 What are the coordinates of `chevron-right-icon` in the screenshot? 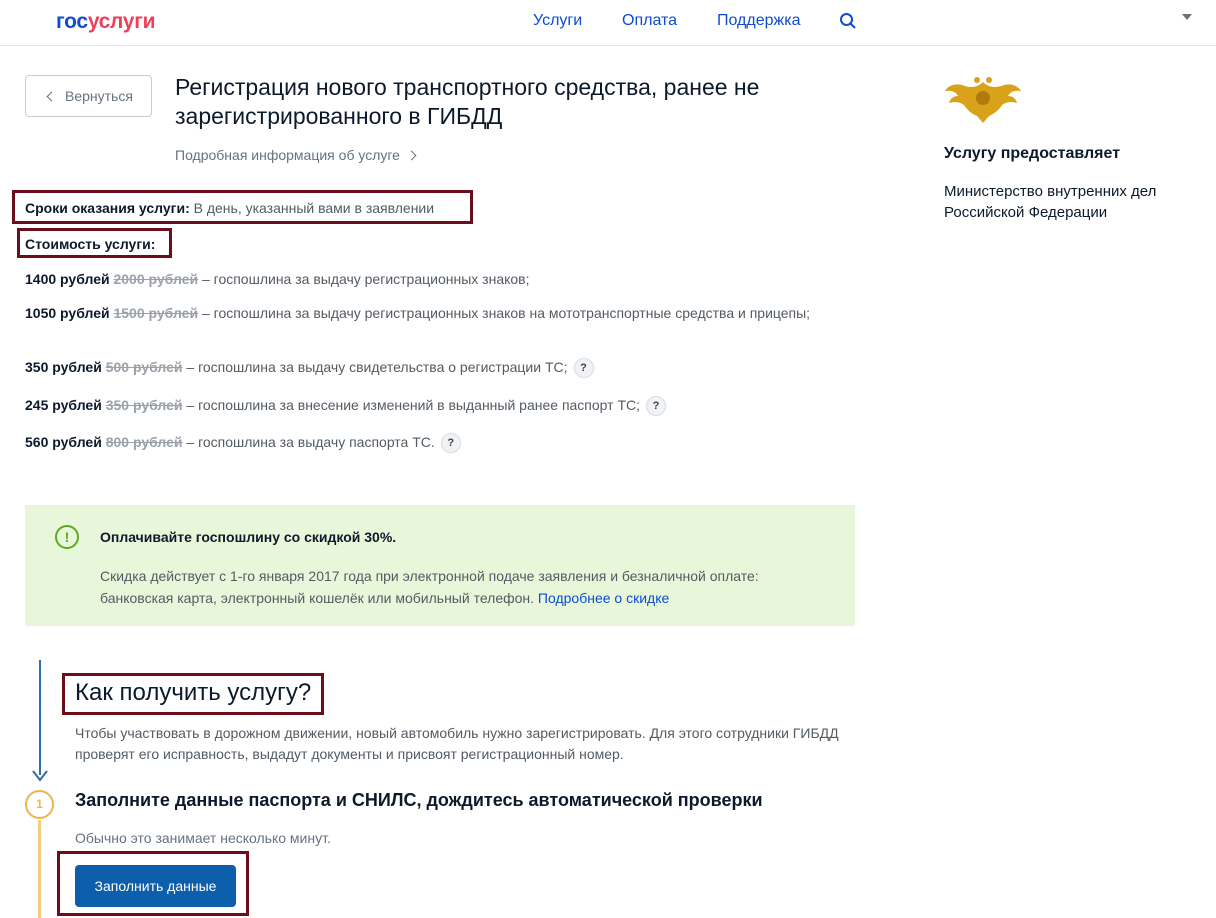 It's located at (411, 155).